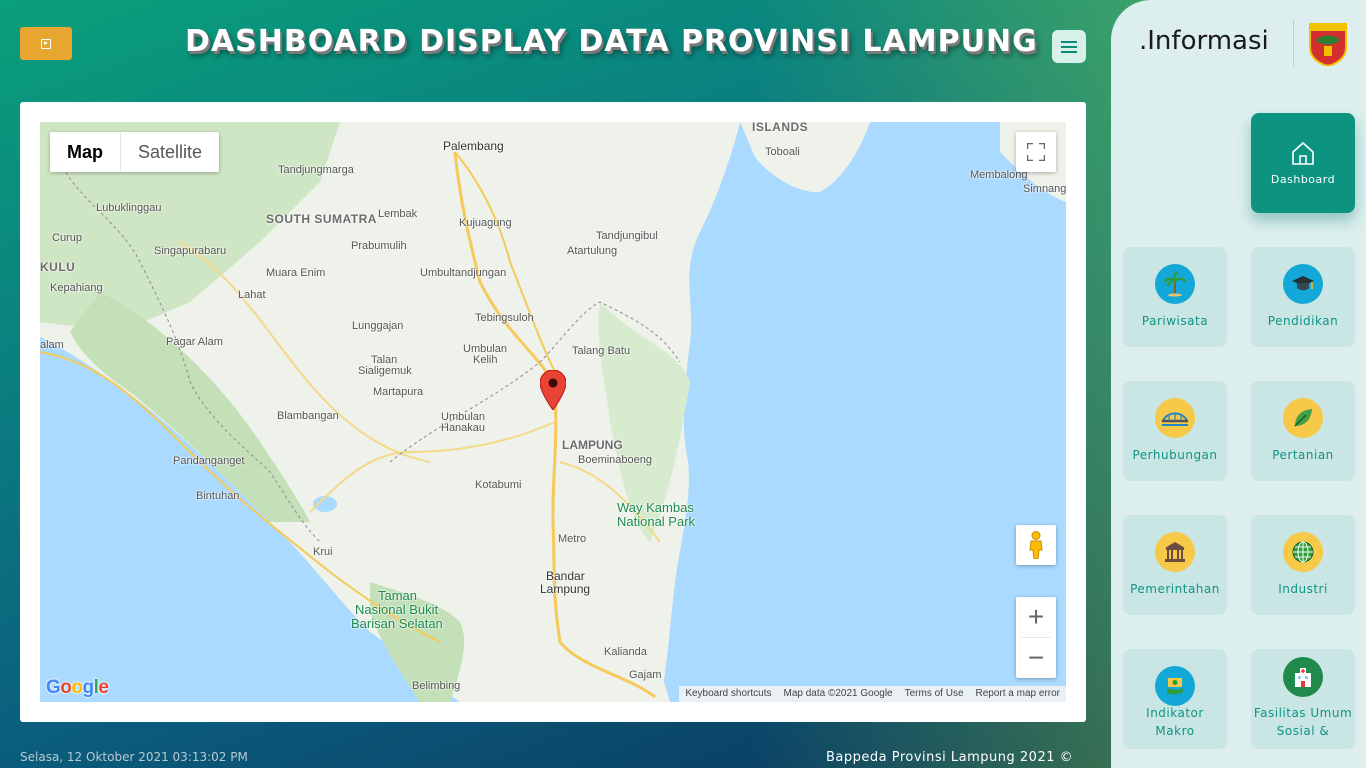 This screenshot has height=768, width=1366. Describe the element at coordinates (398, 392) in the screenshot. I see `map-label: Martapura` at that location.